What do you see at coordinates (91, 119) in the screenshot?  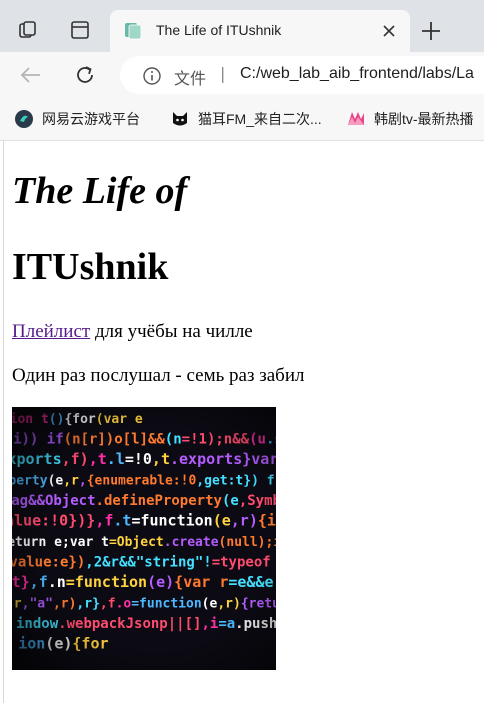 I see `bookmark-label: 网易云游戏平台` at bounding box center [91, 119].